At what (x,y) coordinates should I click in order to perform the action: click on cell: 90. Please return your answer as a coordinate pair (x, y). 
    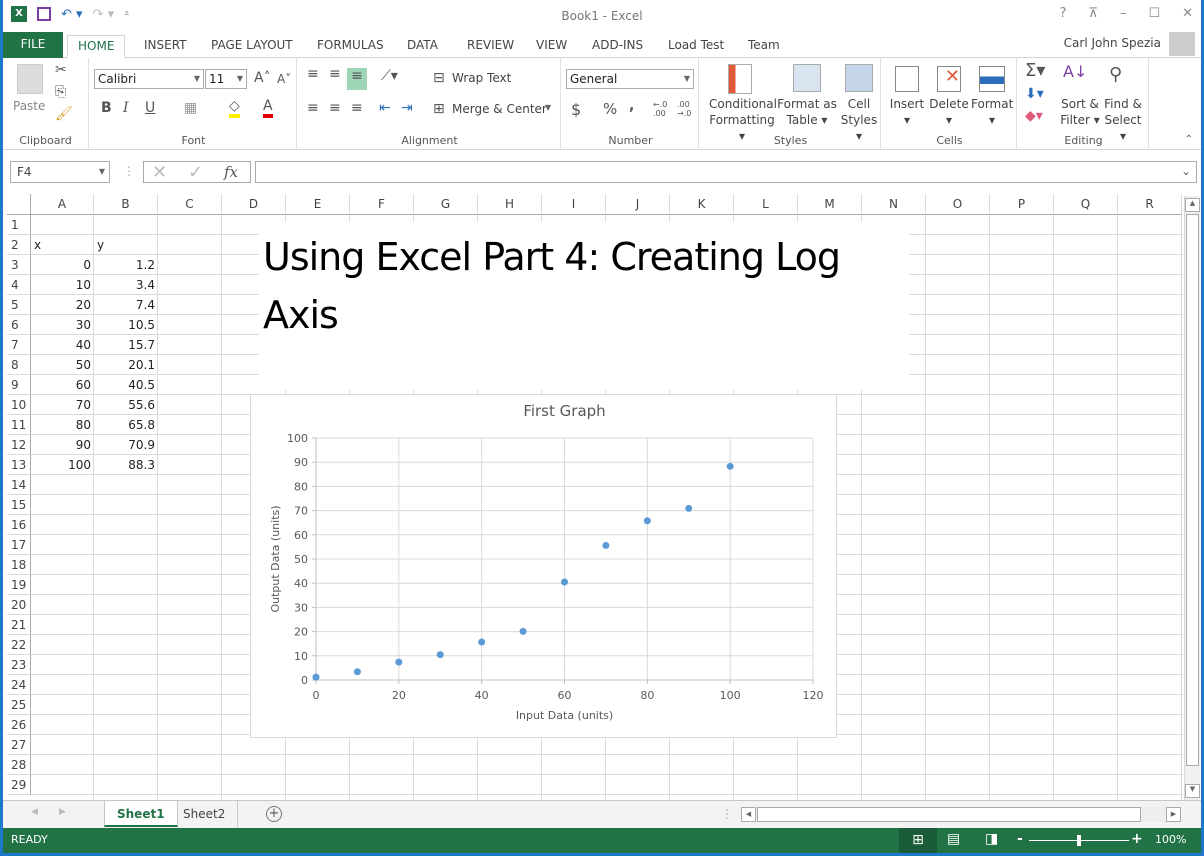
    Looking at the image, I should click on (62, 445).